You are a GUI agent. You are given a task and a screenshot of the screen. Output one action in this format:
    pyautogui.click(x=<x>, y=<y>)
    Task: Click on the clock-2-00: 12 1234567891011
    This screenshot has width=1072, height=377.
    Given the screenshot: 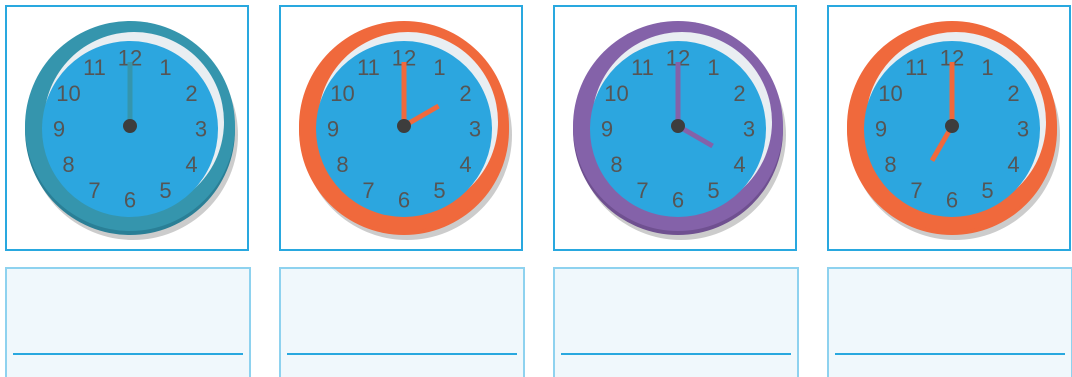 What is the action you would take?
    pyautogui.click(x=405, y=130)
    